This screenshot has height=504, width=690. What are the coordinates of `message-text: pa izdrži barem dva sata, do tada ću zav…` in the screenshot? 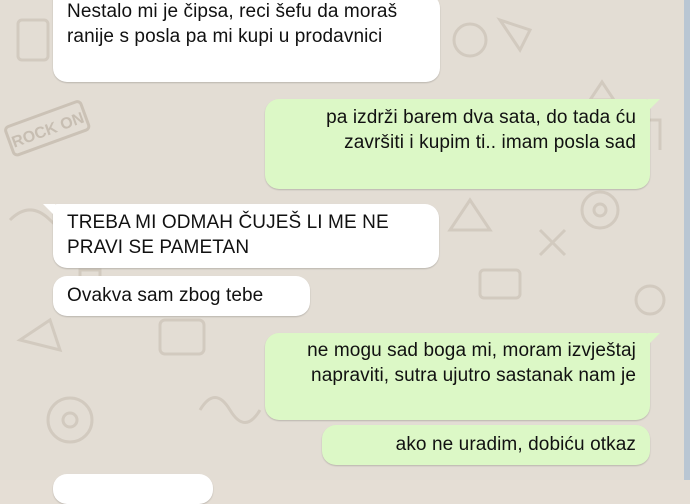 It's located at (481, 130).